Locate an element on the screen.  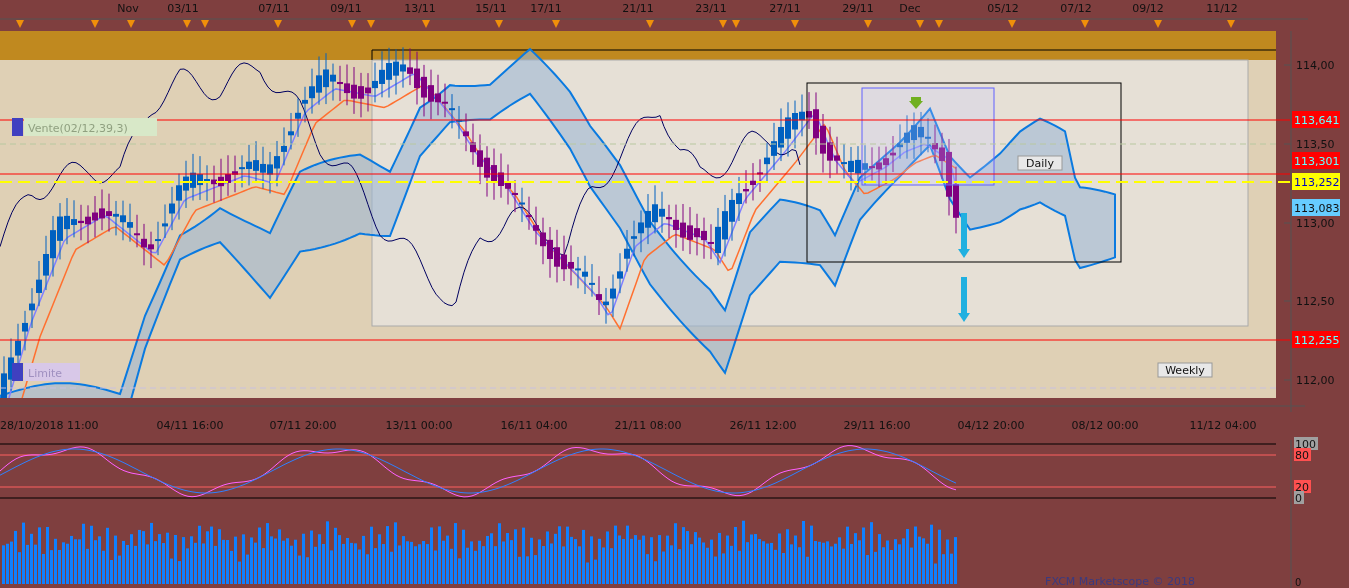
time-label: 29/11 16:00 is located at coordinates (877, 425).